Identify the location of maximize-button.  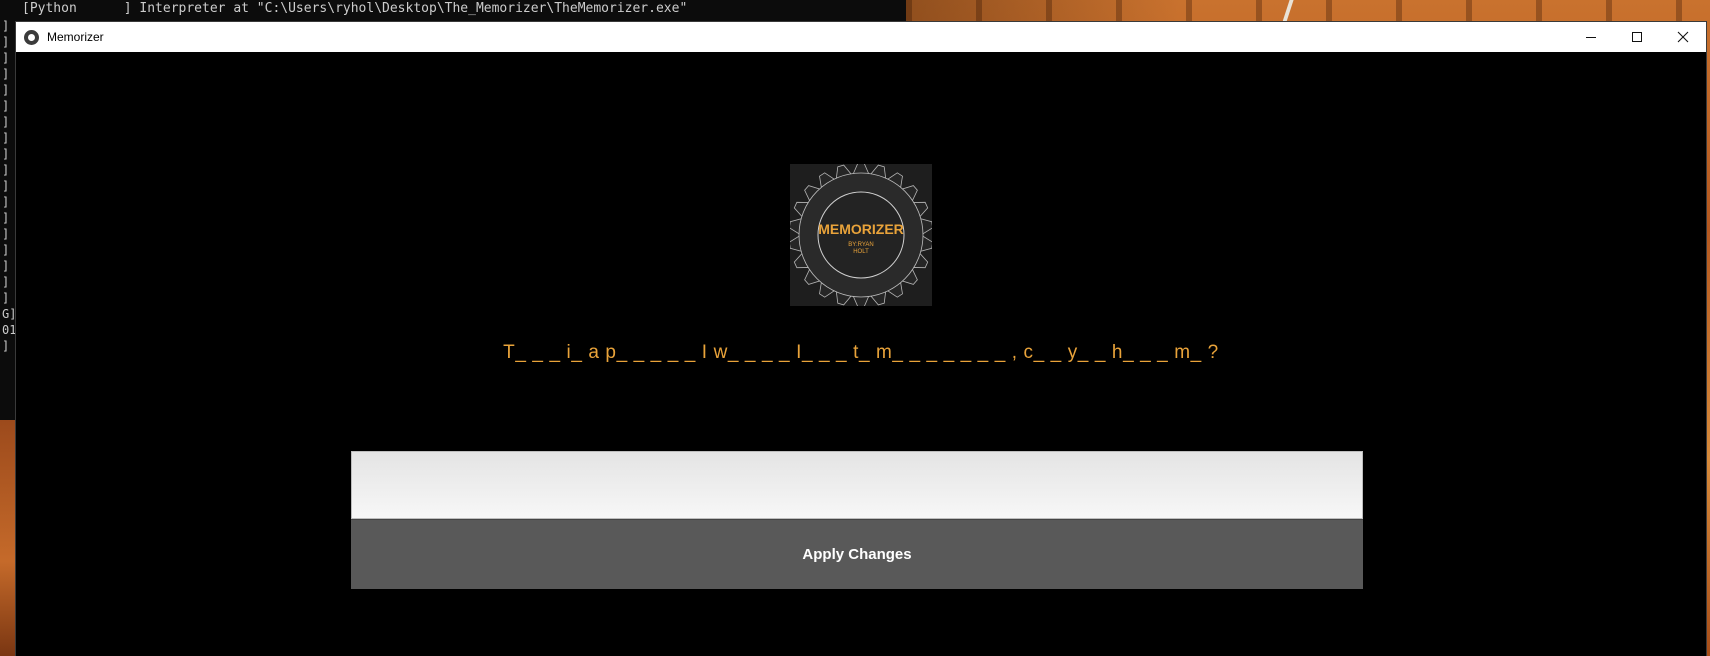
(1637, 37).